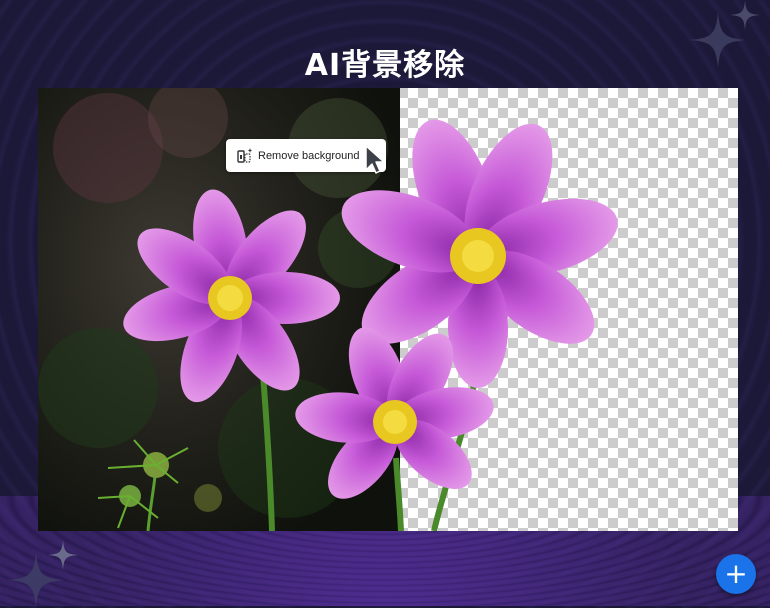 The width and height of the screenshot is (770, 608). Describe the element at coordinates (745, 15) in the screenshot. I see `sparkle-icon-top-small` at that location.